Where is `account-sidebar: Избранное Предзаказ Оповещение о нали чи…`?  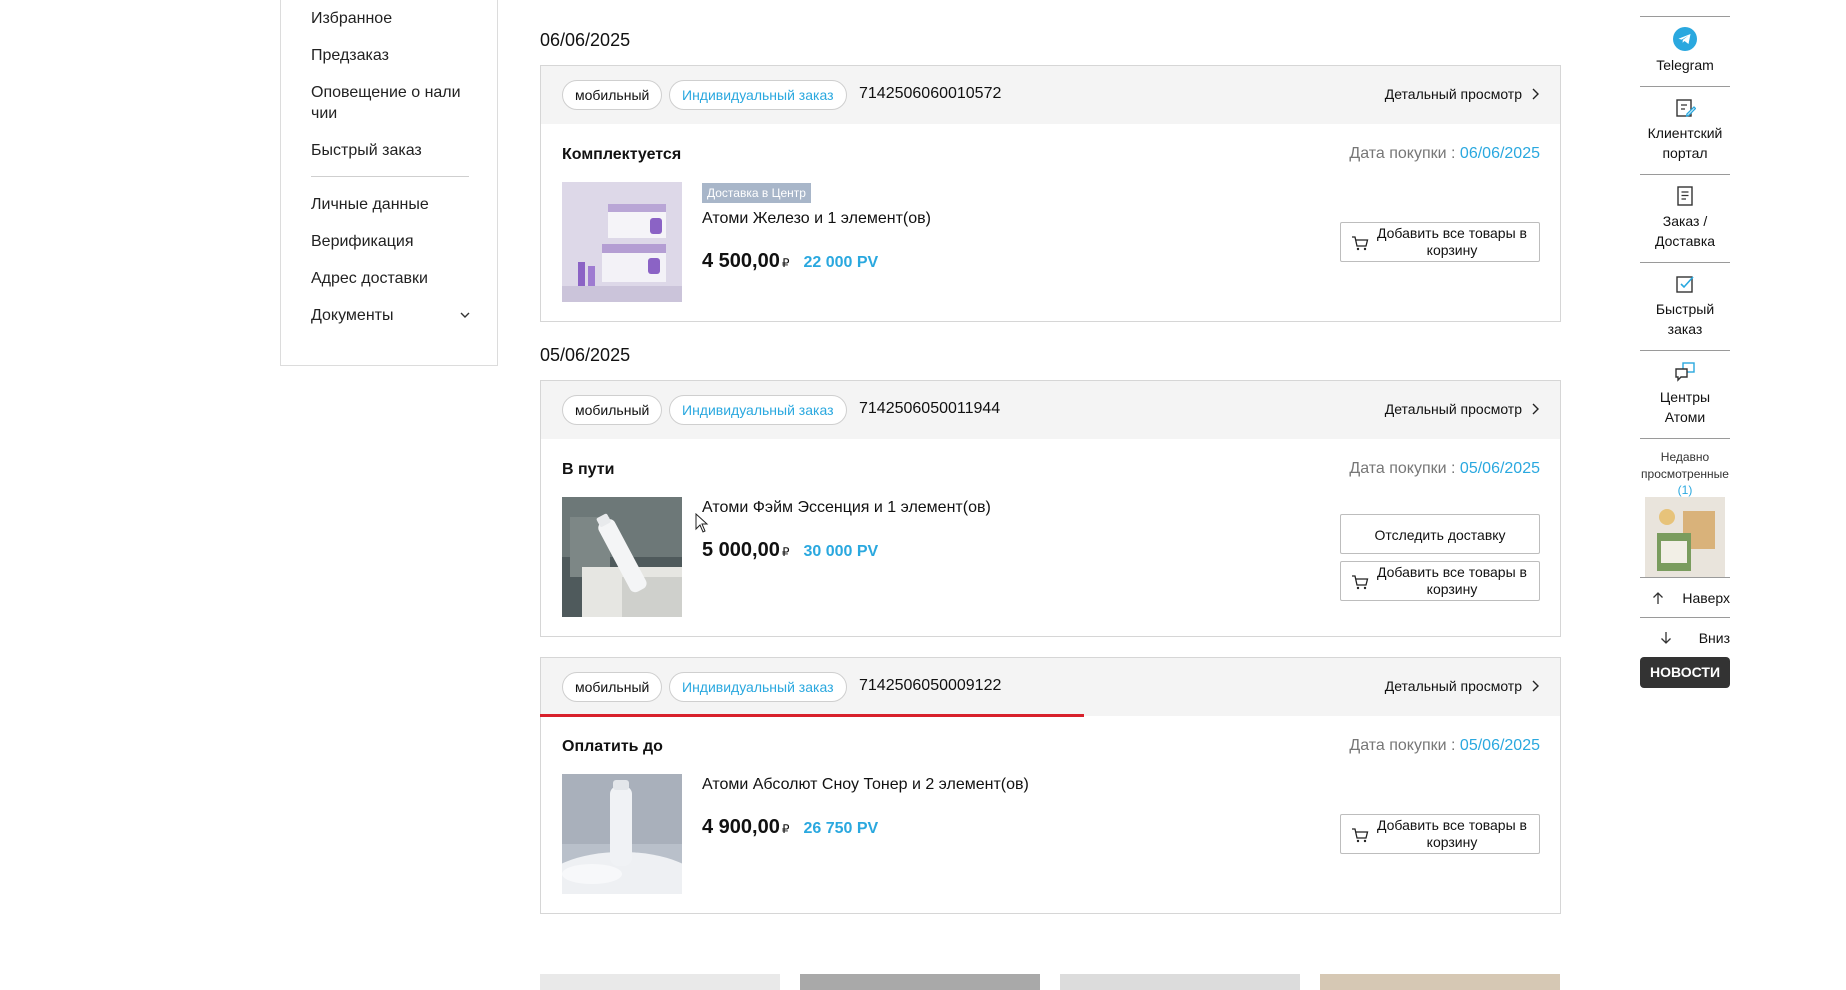
account-sidebar: Избранное Предзаказ Оповещение о нали чи… is located at coordinates (389, 183).